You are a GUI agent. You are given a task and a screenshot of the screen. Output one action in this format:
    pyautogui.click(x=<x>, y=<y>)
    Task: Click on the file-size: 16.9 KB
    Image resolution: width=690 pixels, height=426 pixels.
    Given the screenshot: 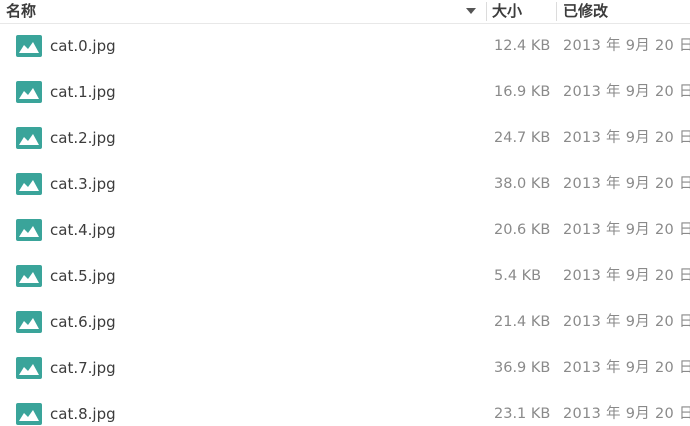 What is the action you would take?
    pyautogui.click(x=522, y=92)
    